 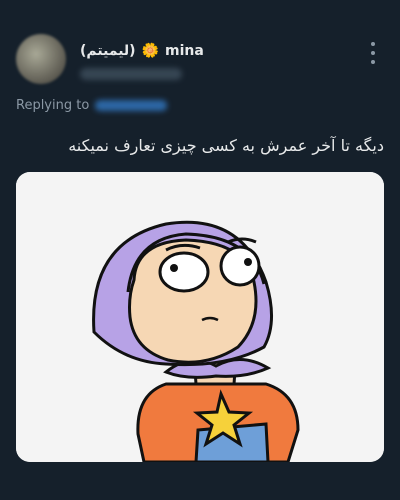 I want to click on author-name-row: (لیمیتم) 🌼 mina, so click(x=142, y=51).